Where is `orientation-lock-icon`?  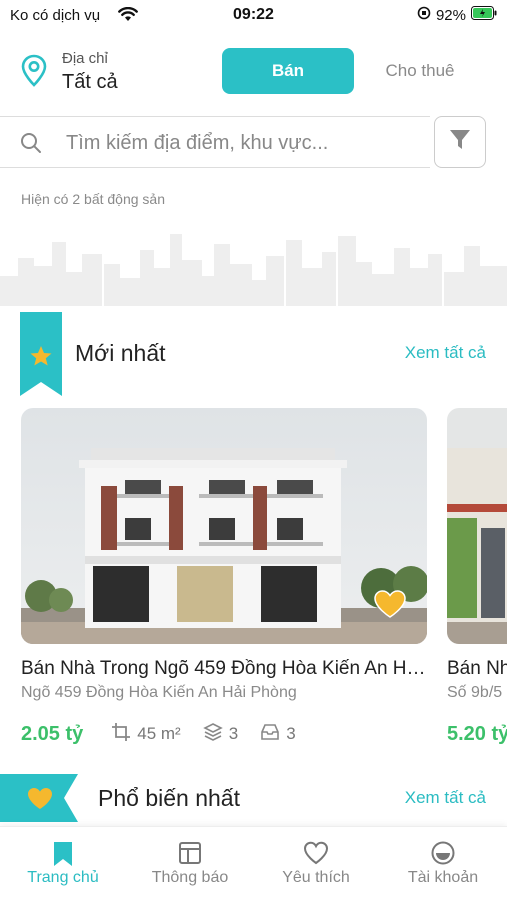
orientation-lock-icon is located at coordinates (424, 15).